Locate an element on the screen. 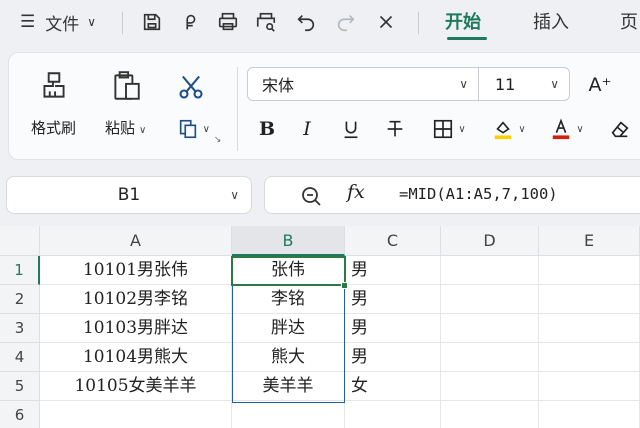  cell-b3: 胖达 is located at coordinates (288, 328).